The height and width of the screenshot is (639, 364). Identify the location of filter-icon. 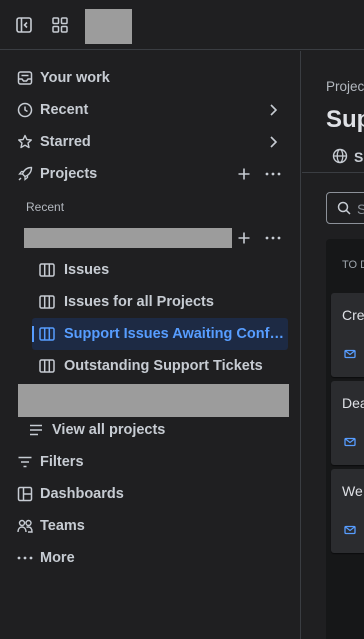
(25, 462).